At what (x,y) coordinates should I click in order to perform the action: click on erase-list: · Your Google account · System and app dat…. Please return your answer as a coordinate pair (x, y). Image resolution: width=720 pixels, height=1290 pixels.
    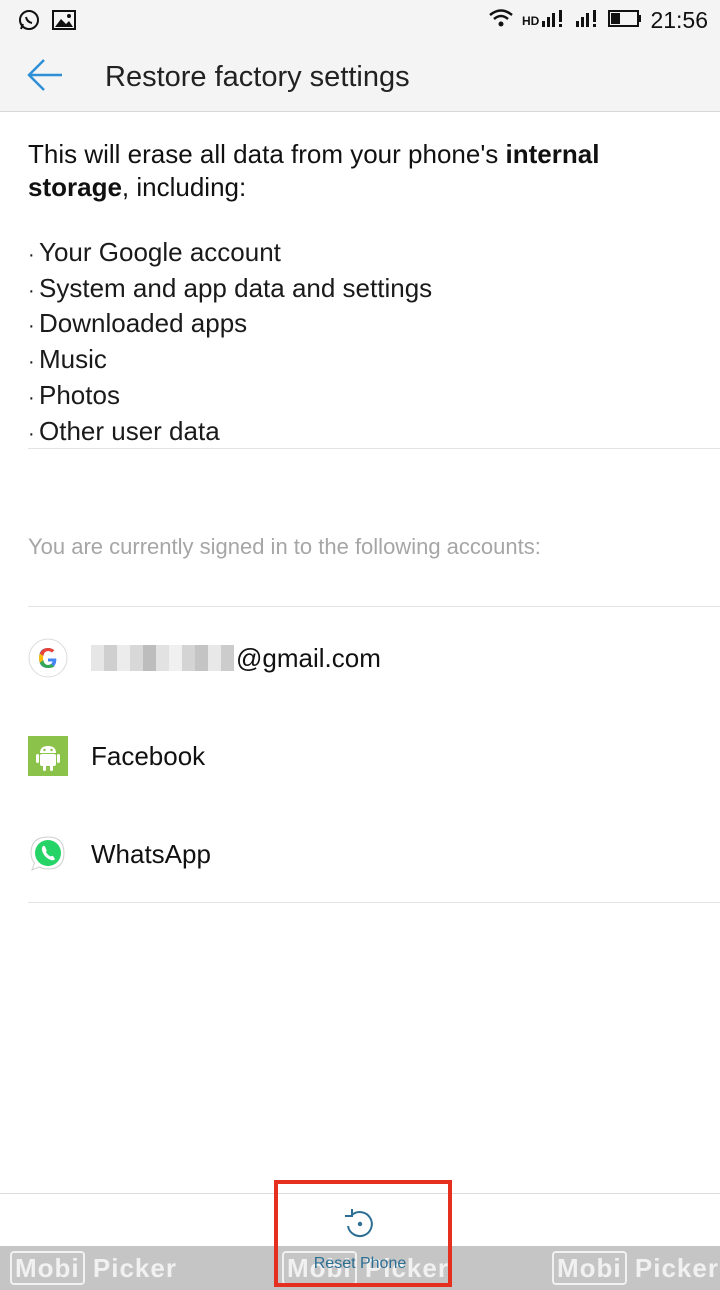
    Looking at the image, I should click on (230, 343).